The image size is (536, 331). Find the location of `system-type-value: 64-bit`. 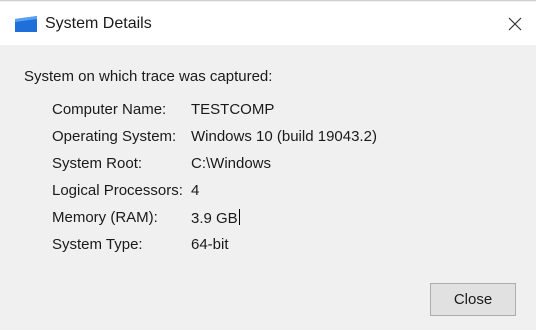

system-type-value: 64-bit is located at coordinates (210, 244).